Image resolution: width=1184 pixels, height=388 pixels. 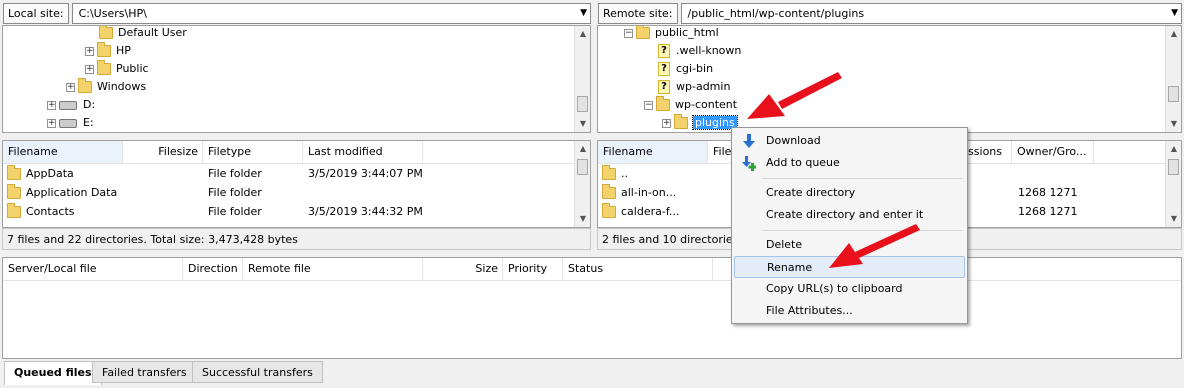 What do you see at coordinates (874, 246) in the screenshot?
I see `annotation-arrow-rename` at bounding box center [874, 246].